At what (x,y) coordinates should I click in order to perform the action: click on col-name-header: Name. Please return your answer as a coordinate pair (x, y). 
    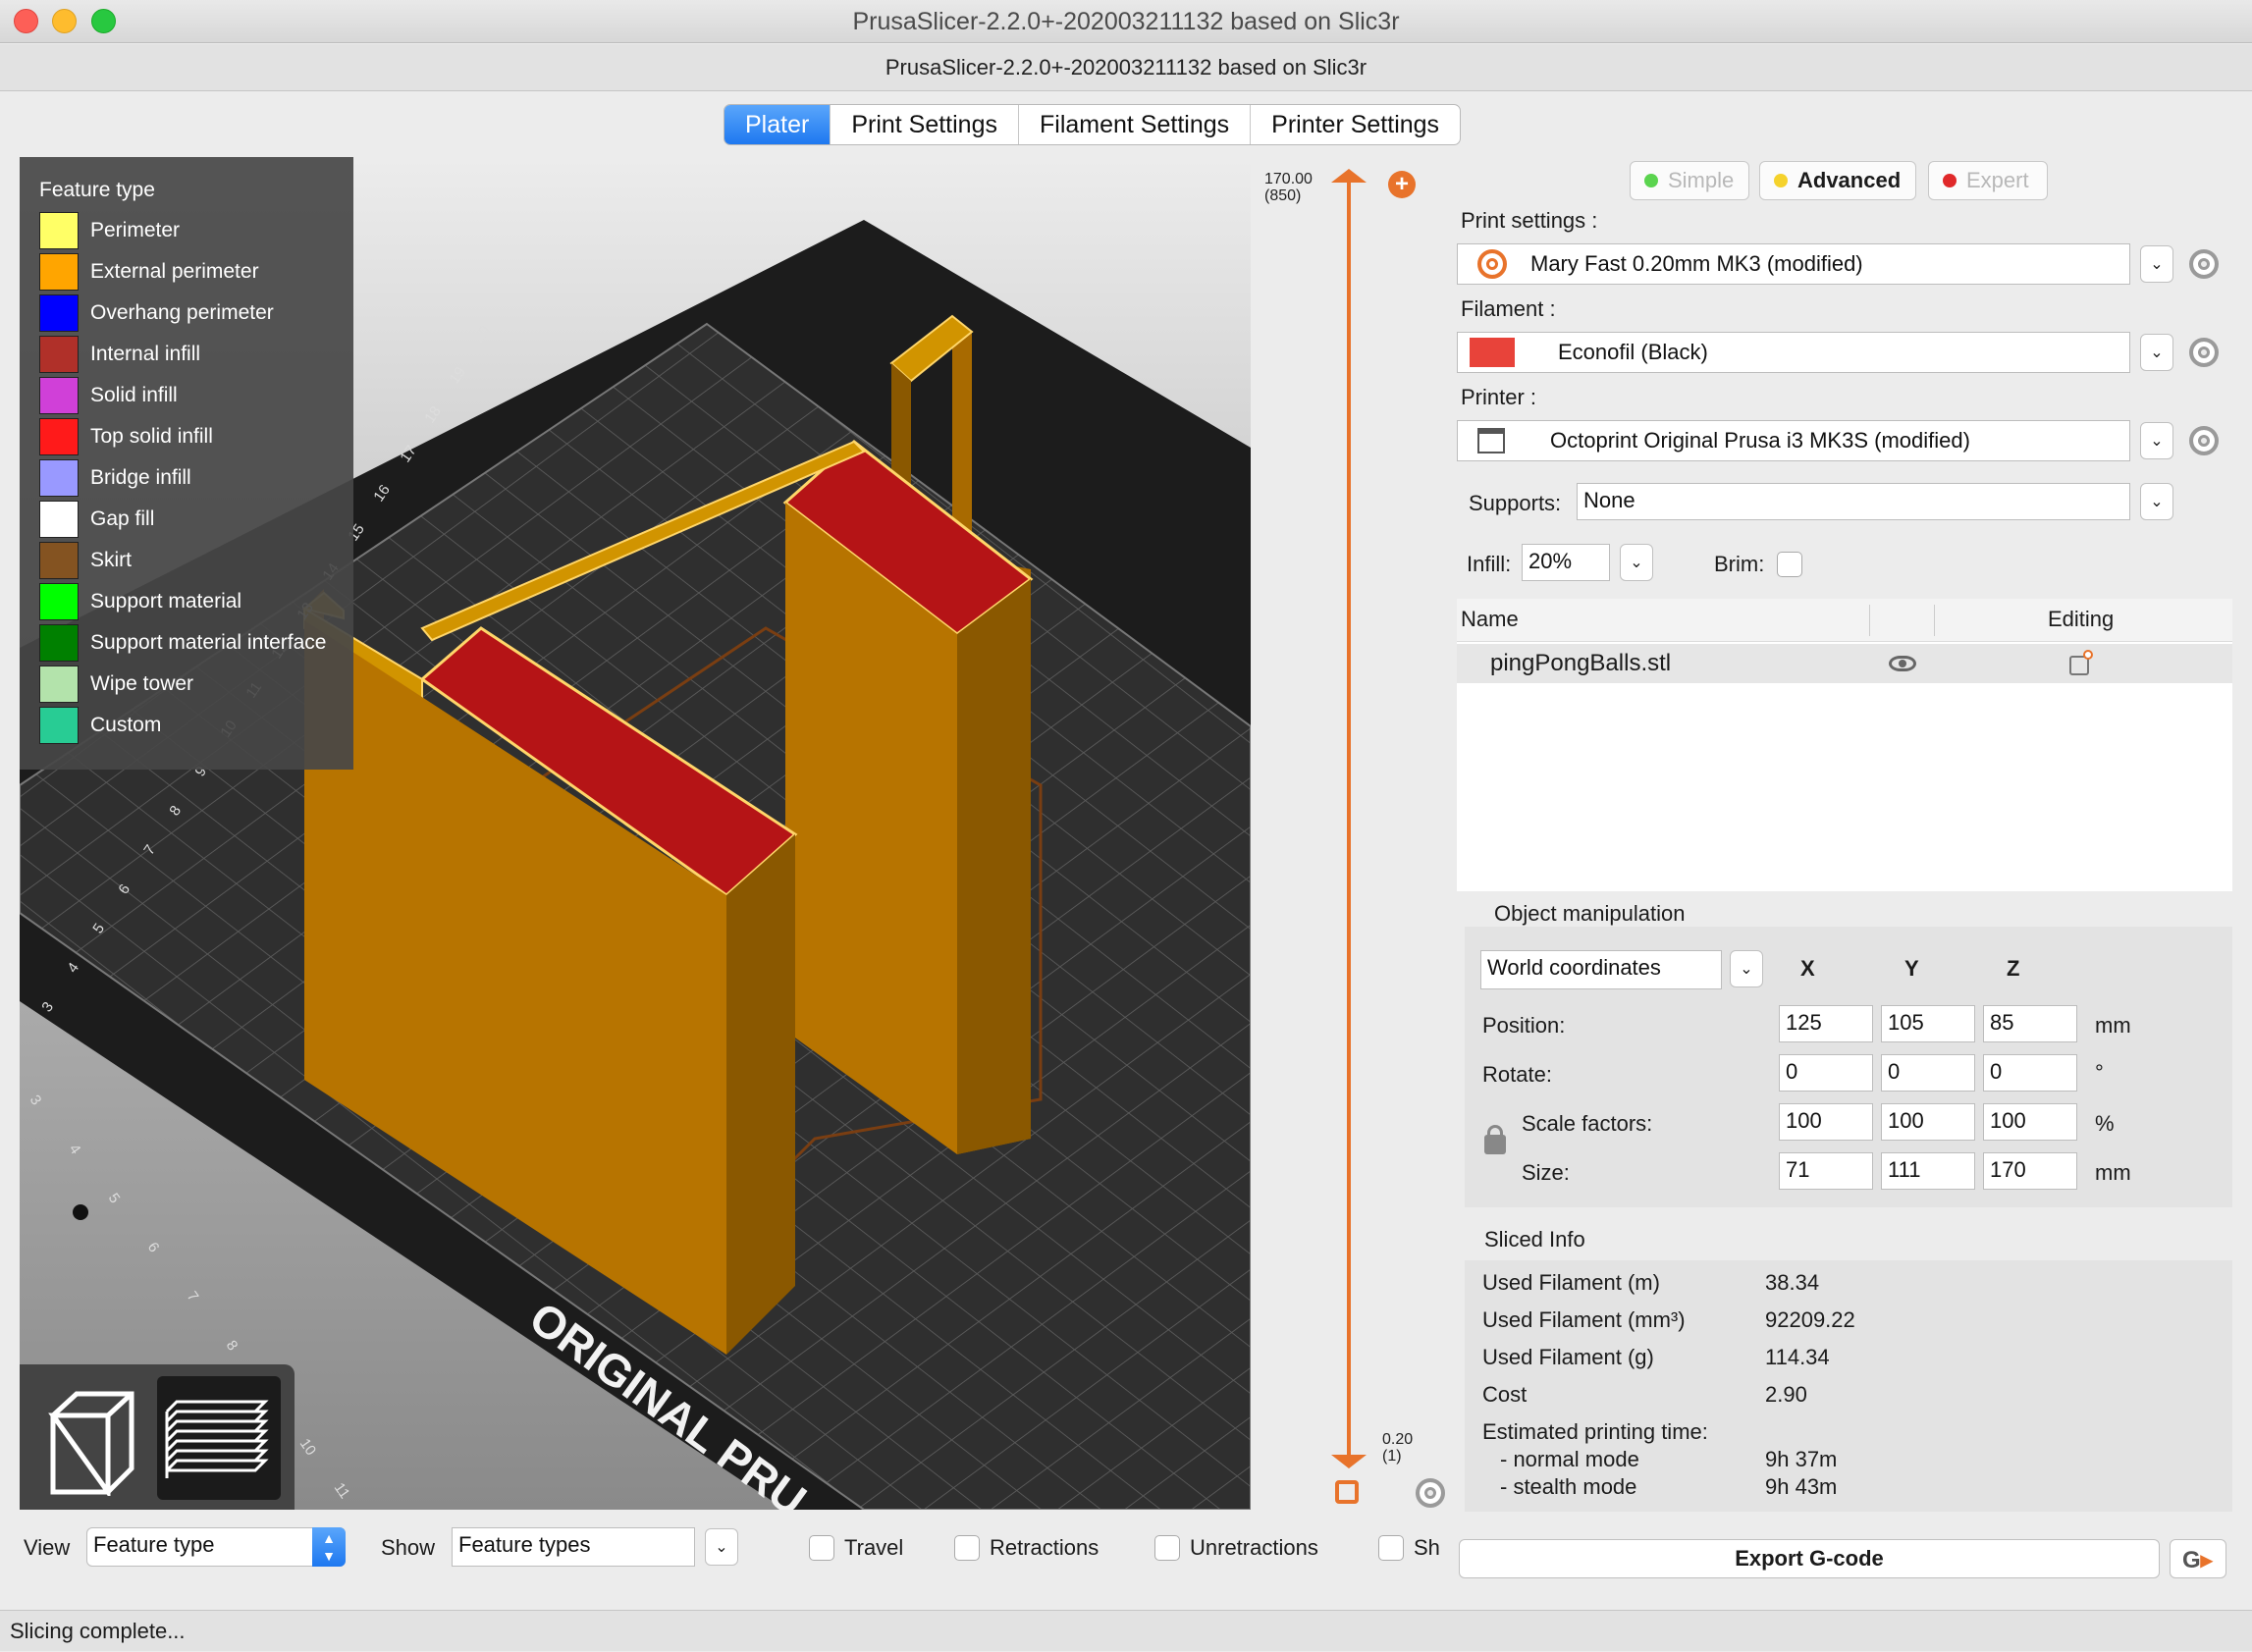
    Looking at the image, I should click on (1490, 619).